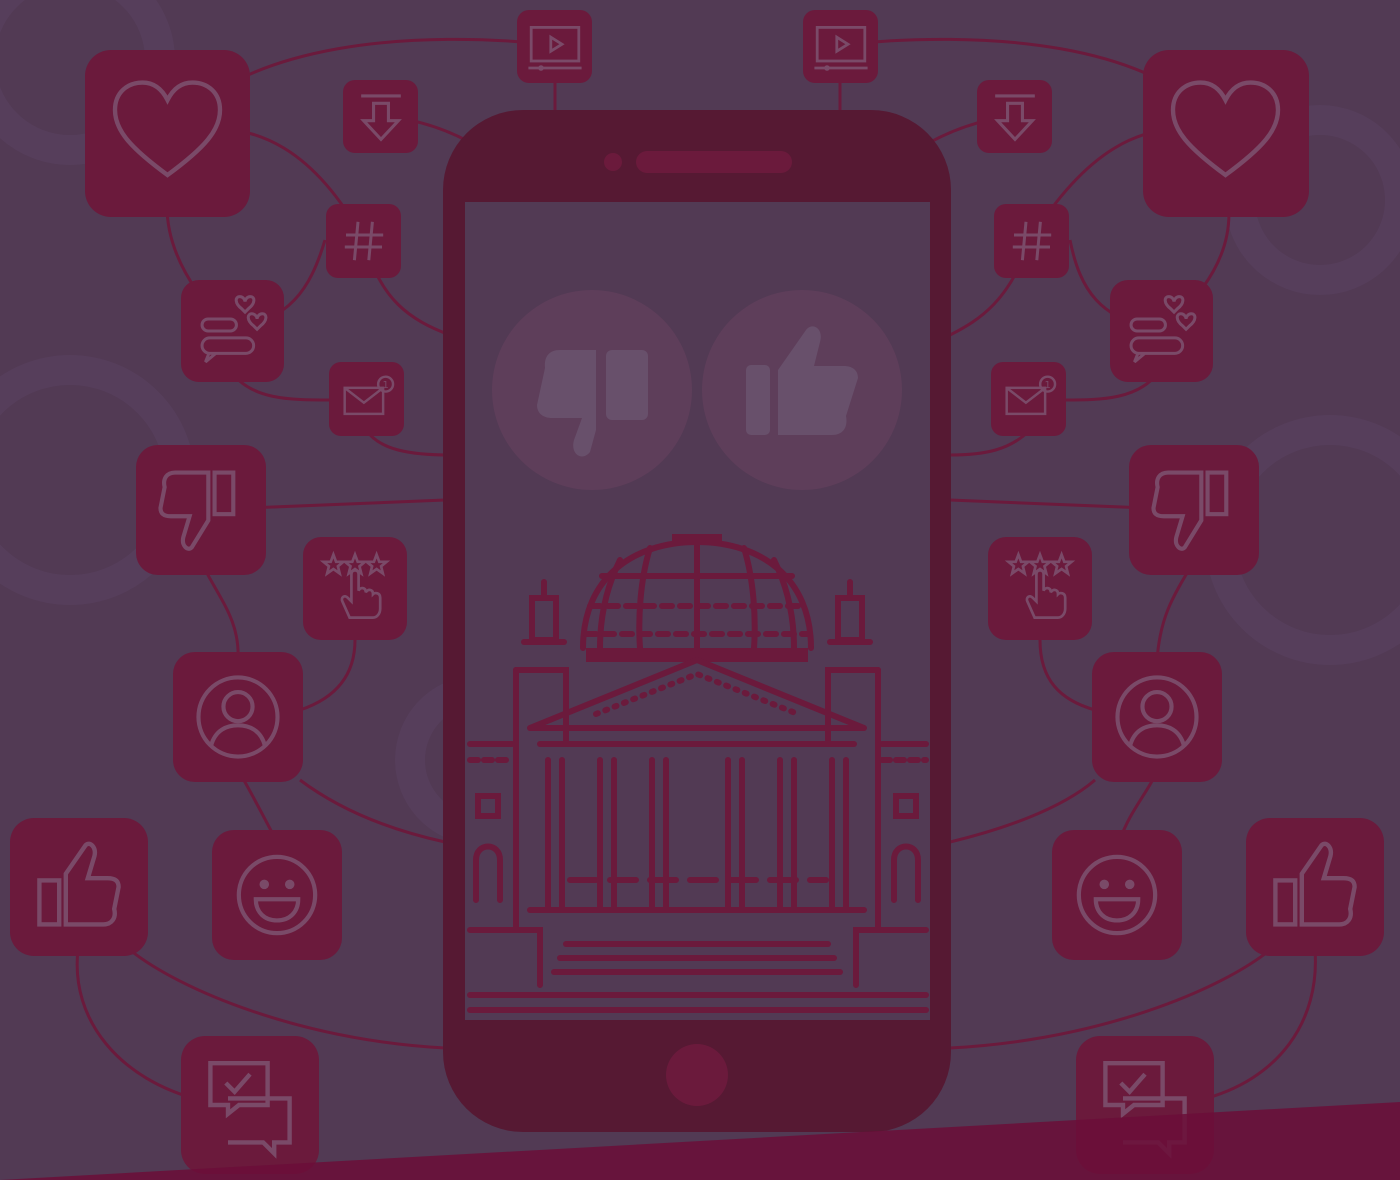 This screenshot has width=1400, height=1180. I want to click on tile-video-left, so click(554, 46).